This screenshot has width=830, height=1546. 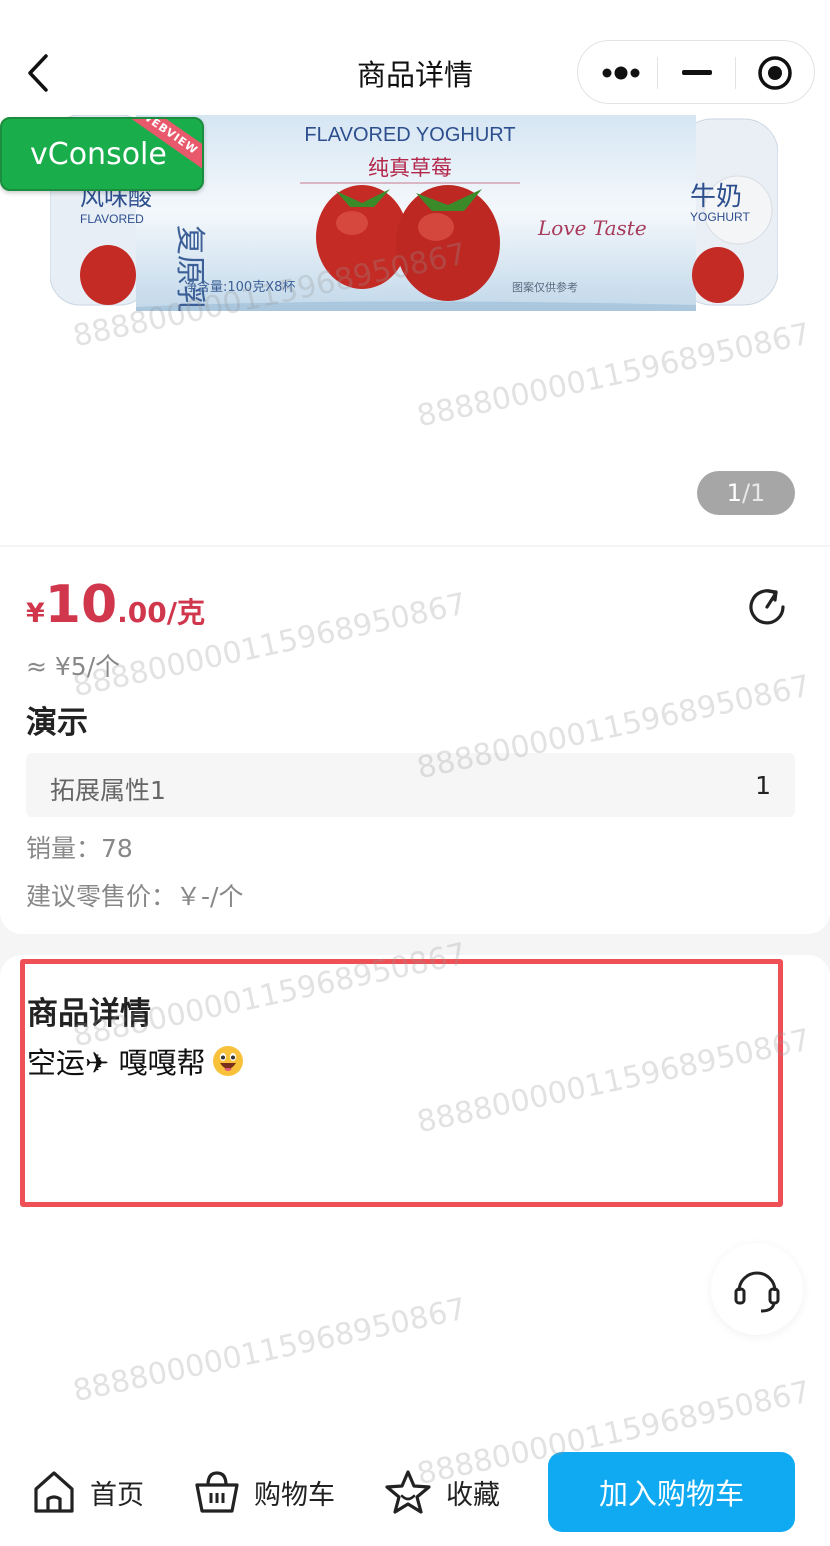 What do you see at coordinates (545, 287) in the screenshot?
I see `pack-ref-text: 图案仅供参考` at bounding box center [545, 287].